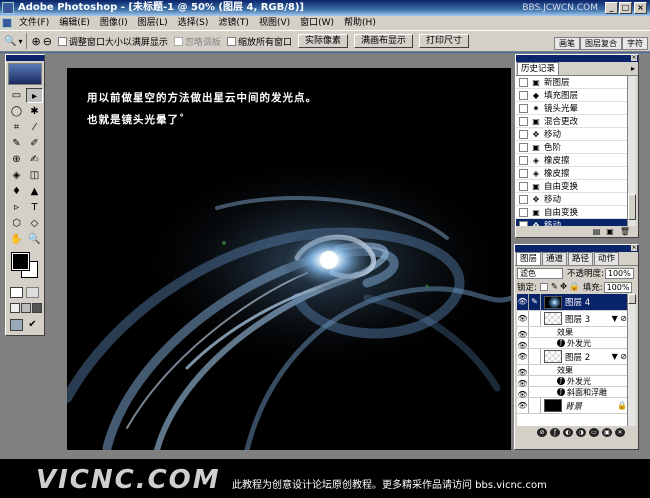  What do you see at coordinates (317, 23) in the screenshot?
I see `menu-window: 窗口(W)` at bounding box center [317, 23].